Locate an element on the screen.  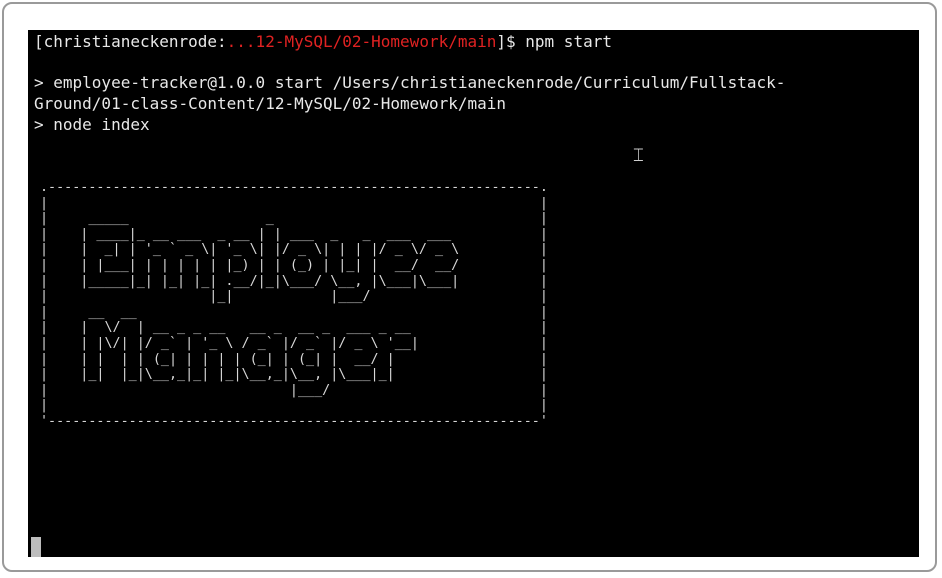
prompt-user: [christianeckenrode: is located at coordinates (130, 41).